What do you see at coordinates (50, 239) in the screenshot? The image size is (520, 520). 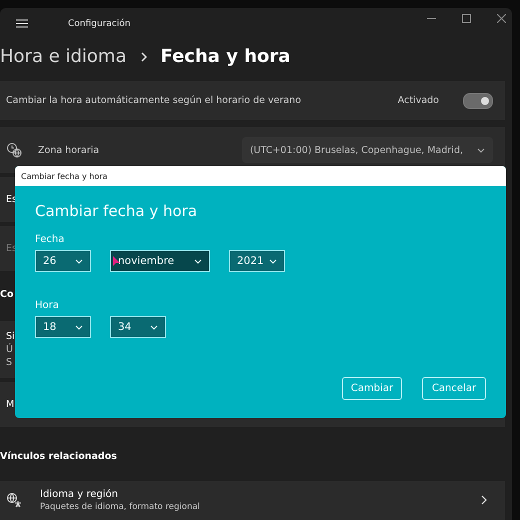 I see `field-label: Fecha` at bounding box center [50, 239].